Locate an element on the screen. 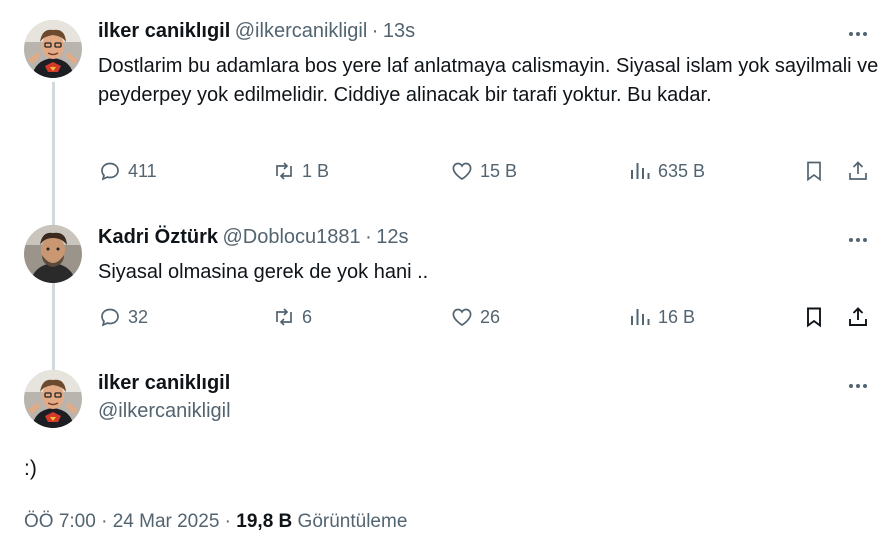 The height and width of the screenshot is (558, 894). views-label: Görüntüleme is located at coordinates (352, 521).